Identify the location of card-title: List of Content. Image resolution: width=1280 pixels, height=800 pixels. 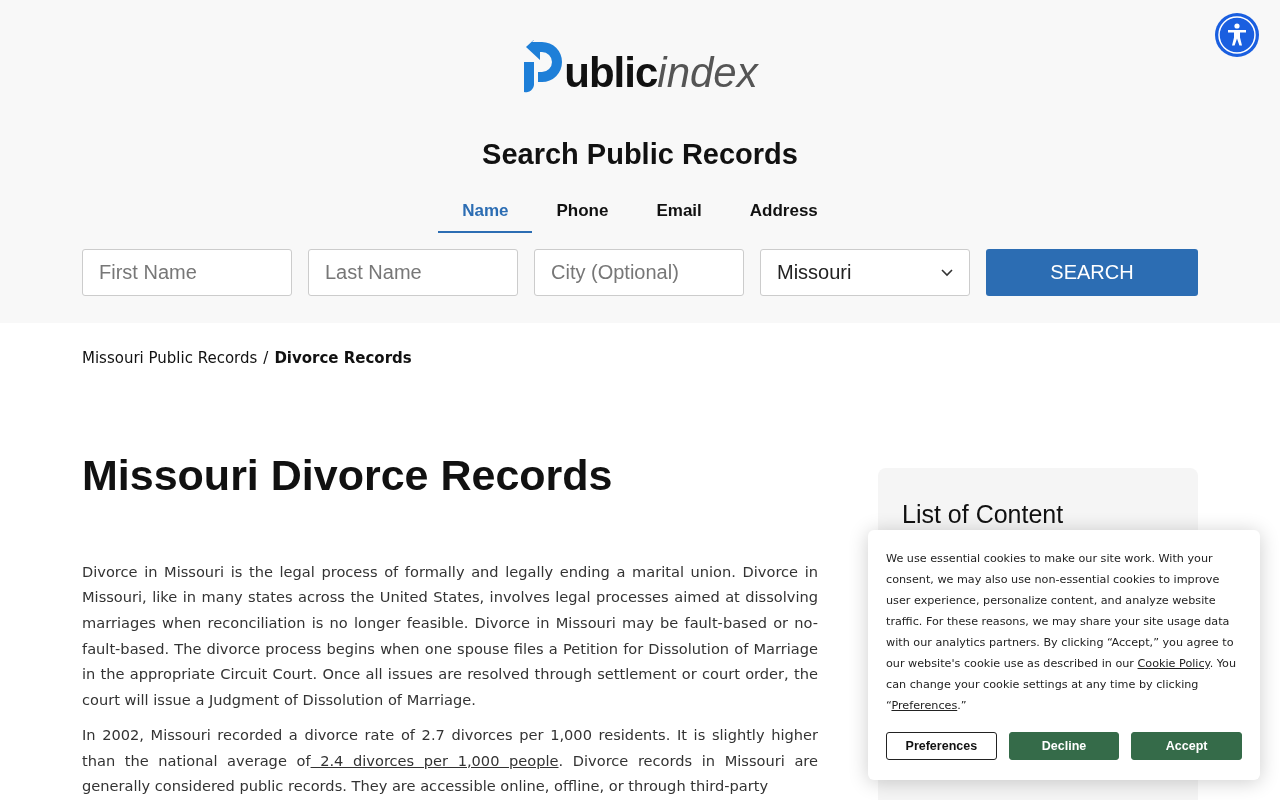
(983, 514).